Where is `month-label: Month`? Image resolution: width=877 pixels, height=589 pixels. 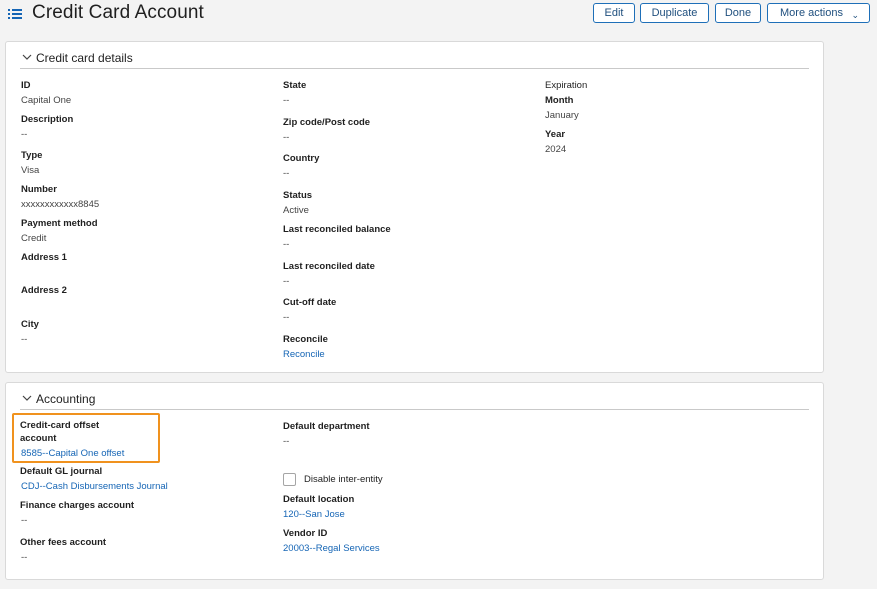 month-label: Month is located at coordinates (559, 100).